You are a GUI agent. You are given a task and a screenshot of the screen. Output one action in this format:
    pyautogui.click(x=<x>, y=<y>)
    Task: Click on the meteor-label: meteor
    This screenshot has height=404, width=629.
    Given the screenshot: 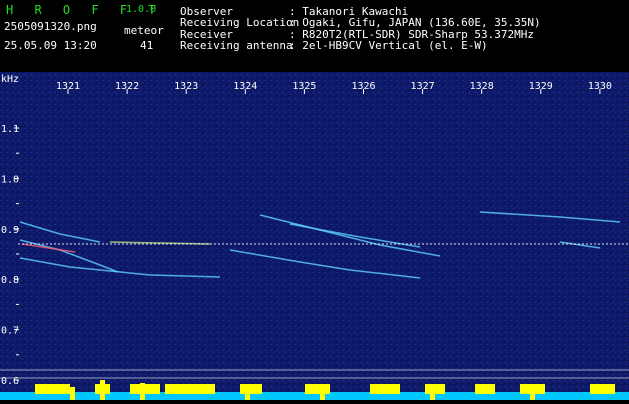 What is the action you would take?
    pyautogui.click(x=144, y=30)
    